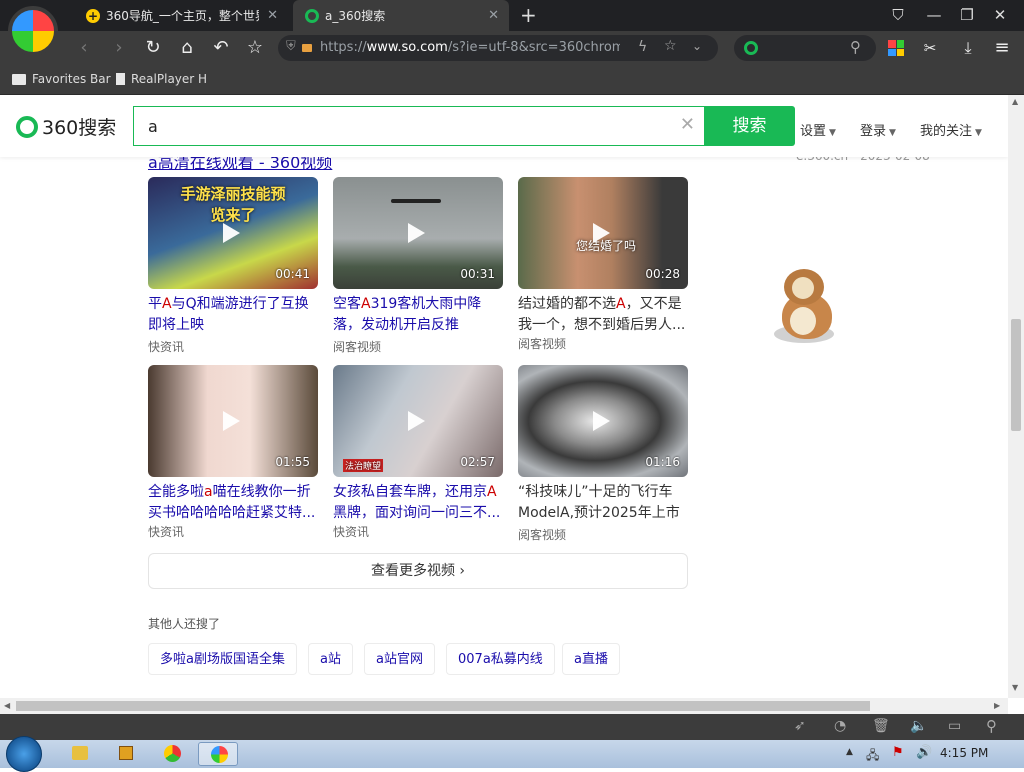 The image size is (1024, 772). I want to click on volume-icon: 🔊, so click(924, 752).